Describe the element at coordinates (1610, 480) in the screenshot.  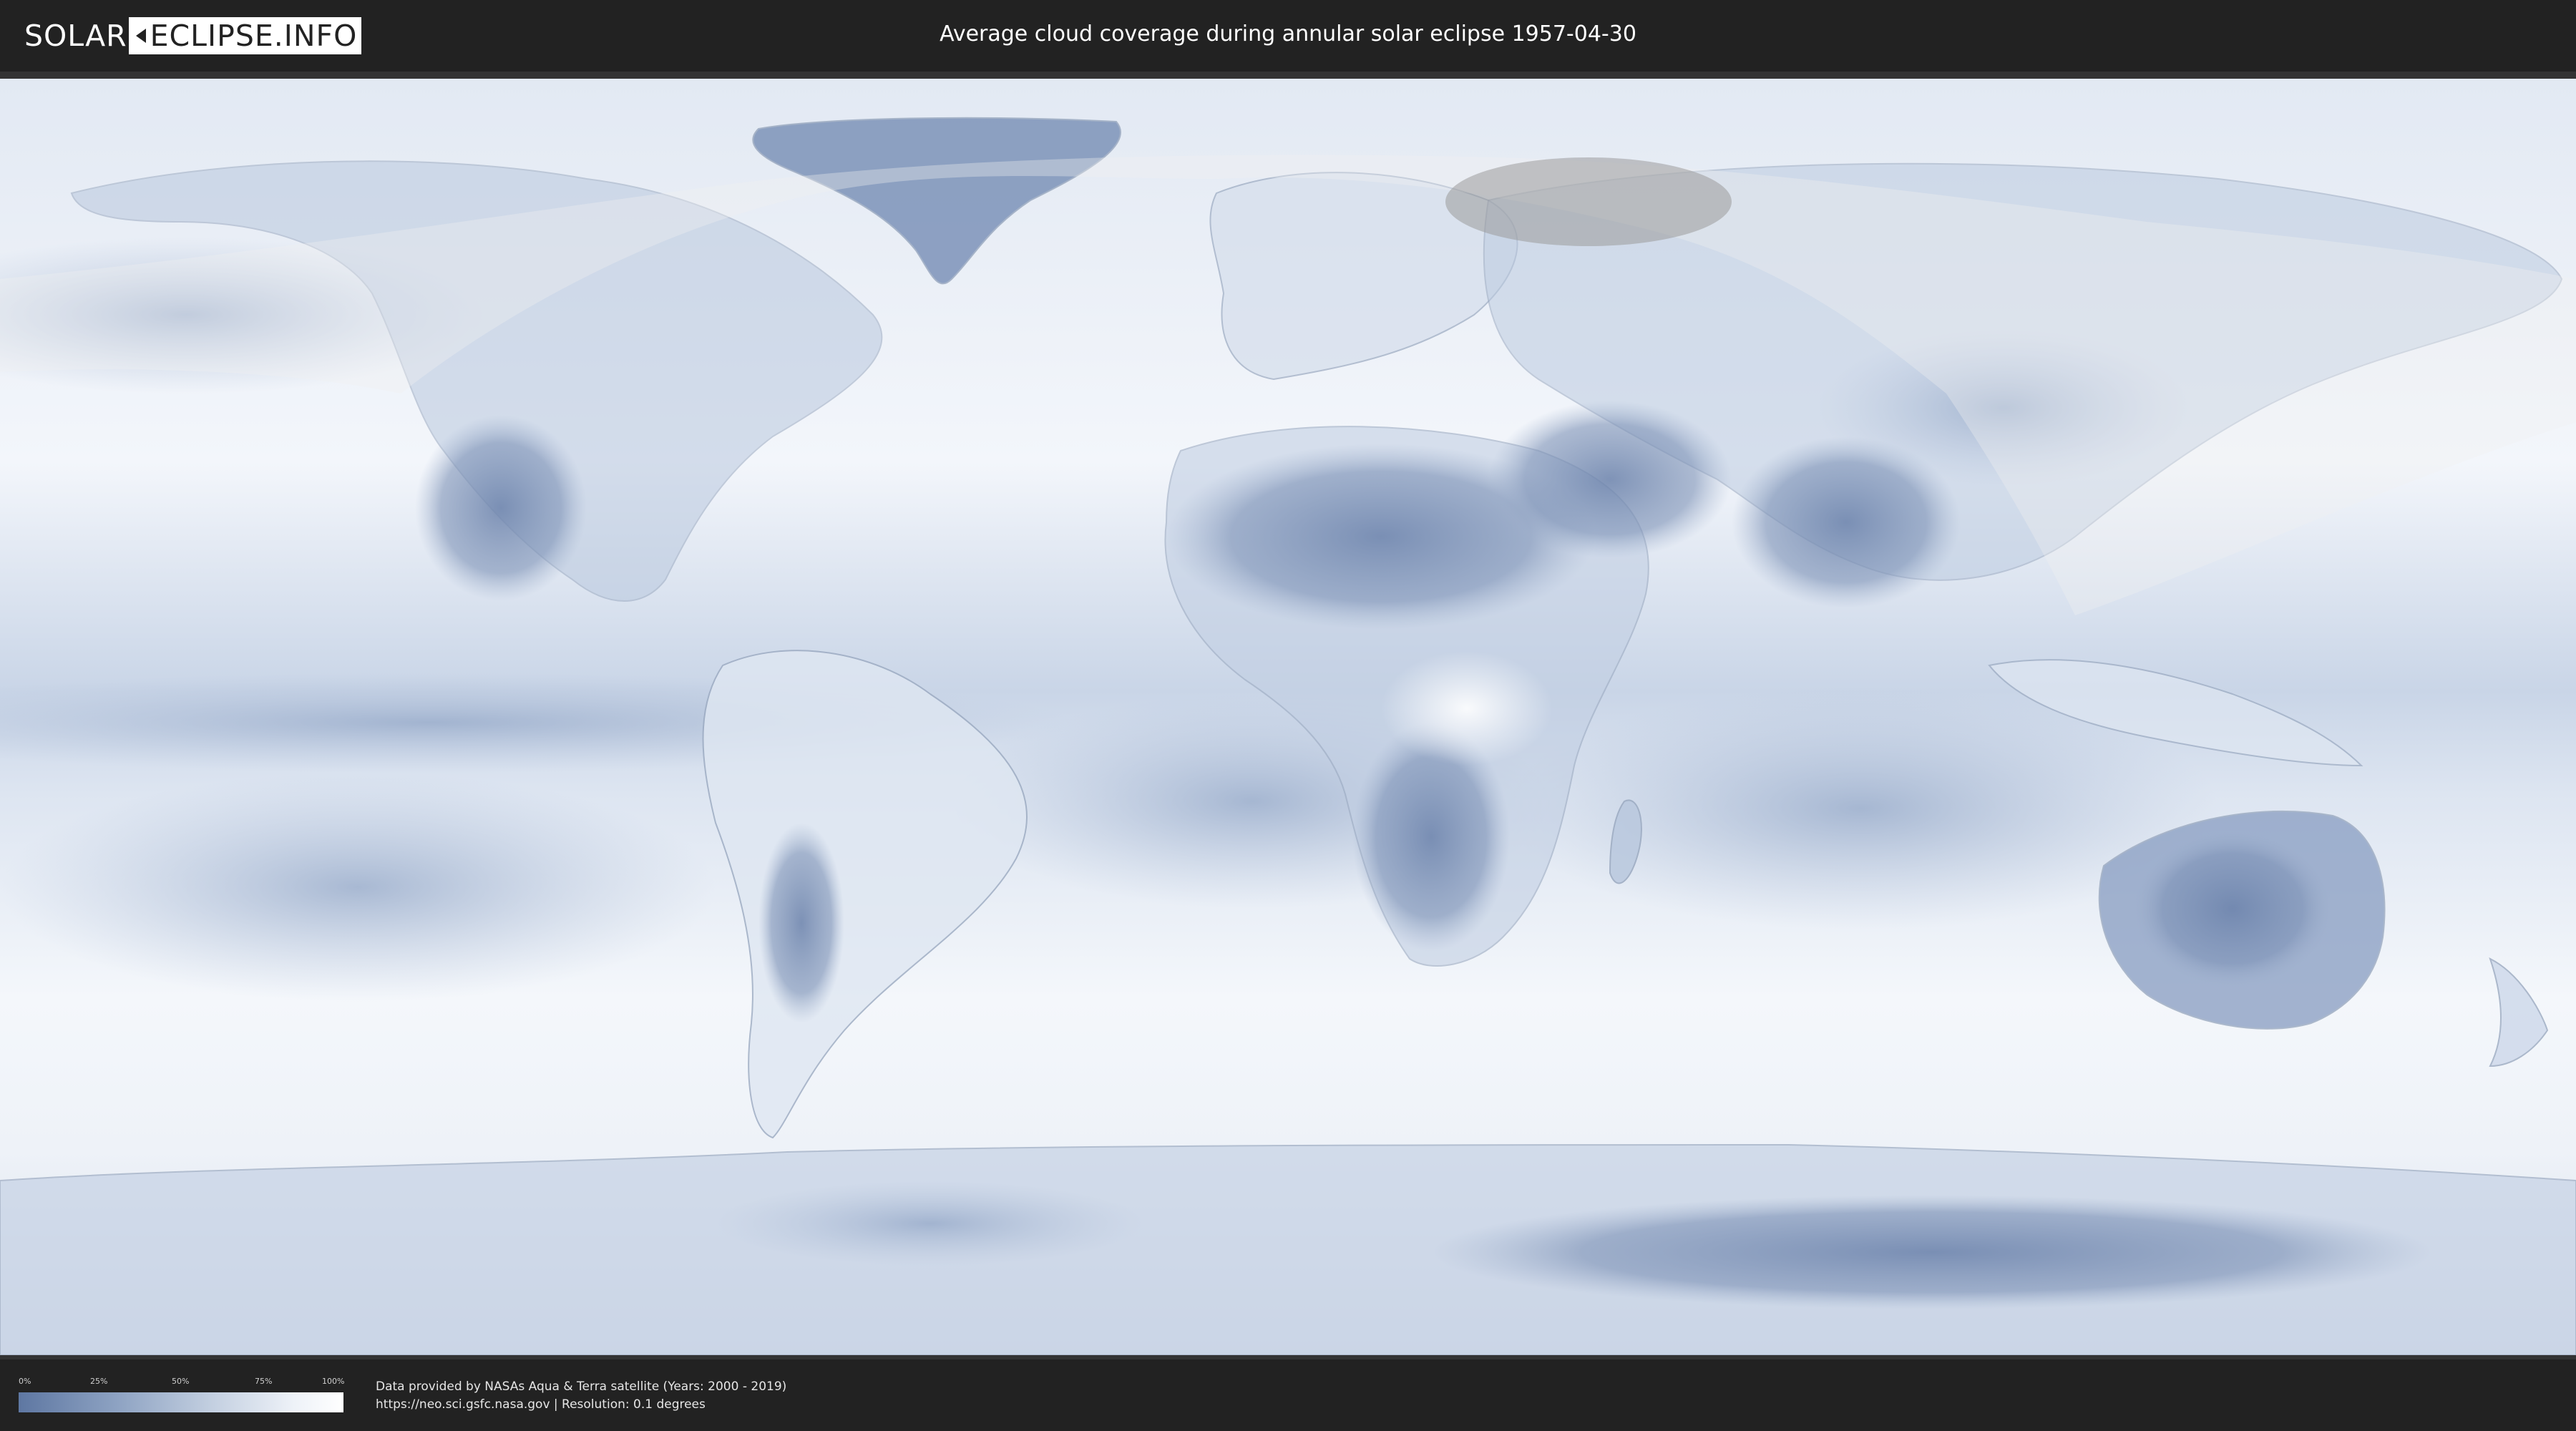
I see `region-arabia-dry` at that location.